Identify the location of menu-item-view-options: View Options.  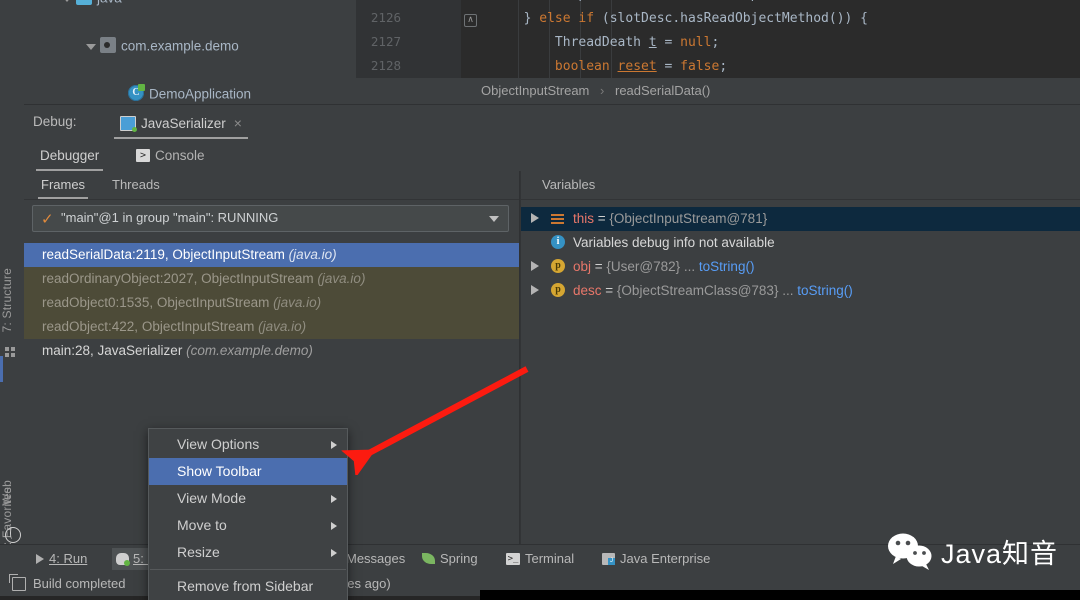
(248, 444).